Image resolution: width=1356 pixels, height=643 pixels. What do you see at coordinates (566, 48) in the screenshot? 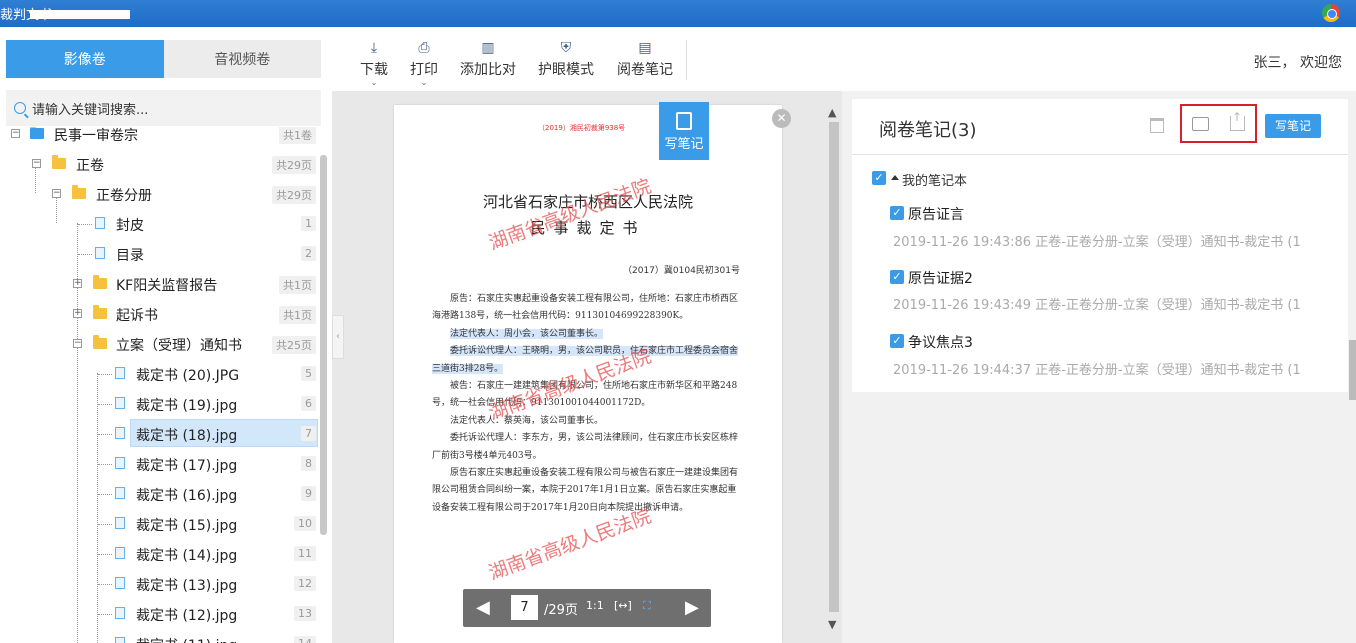
I see `shield-icon: ⛨` at bounding box center [566, 48].